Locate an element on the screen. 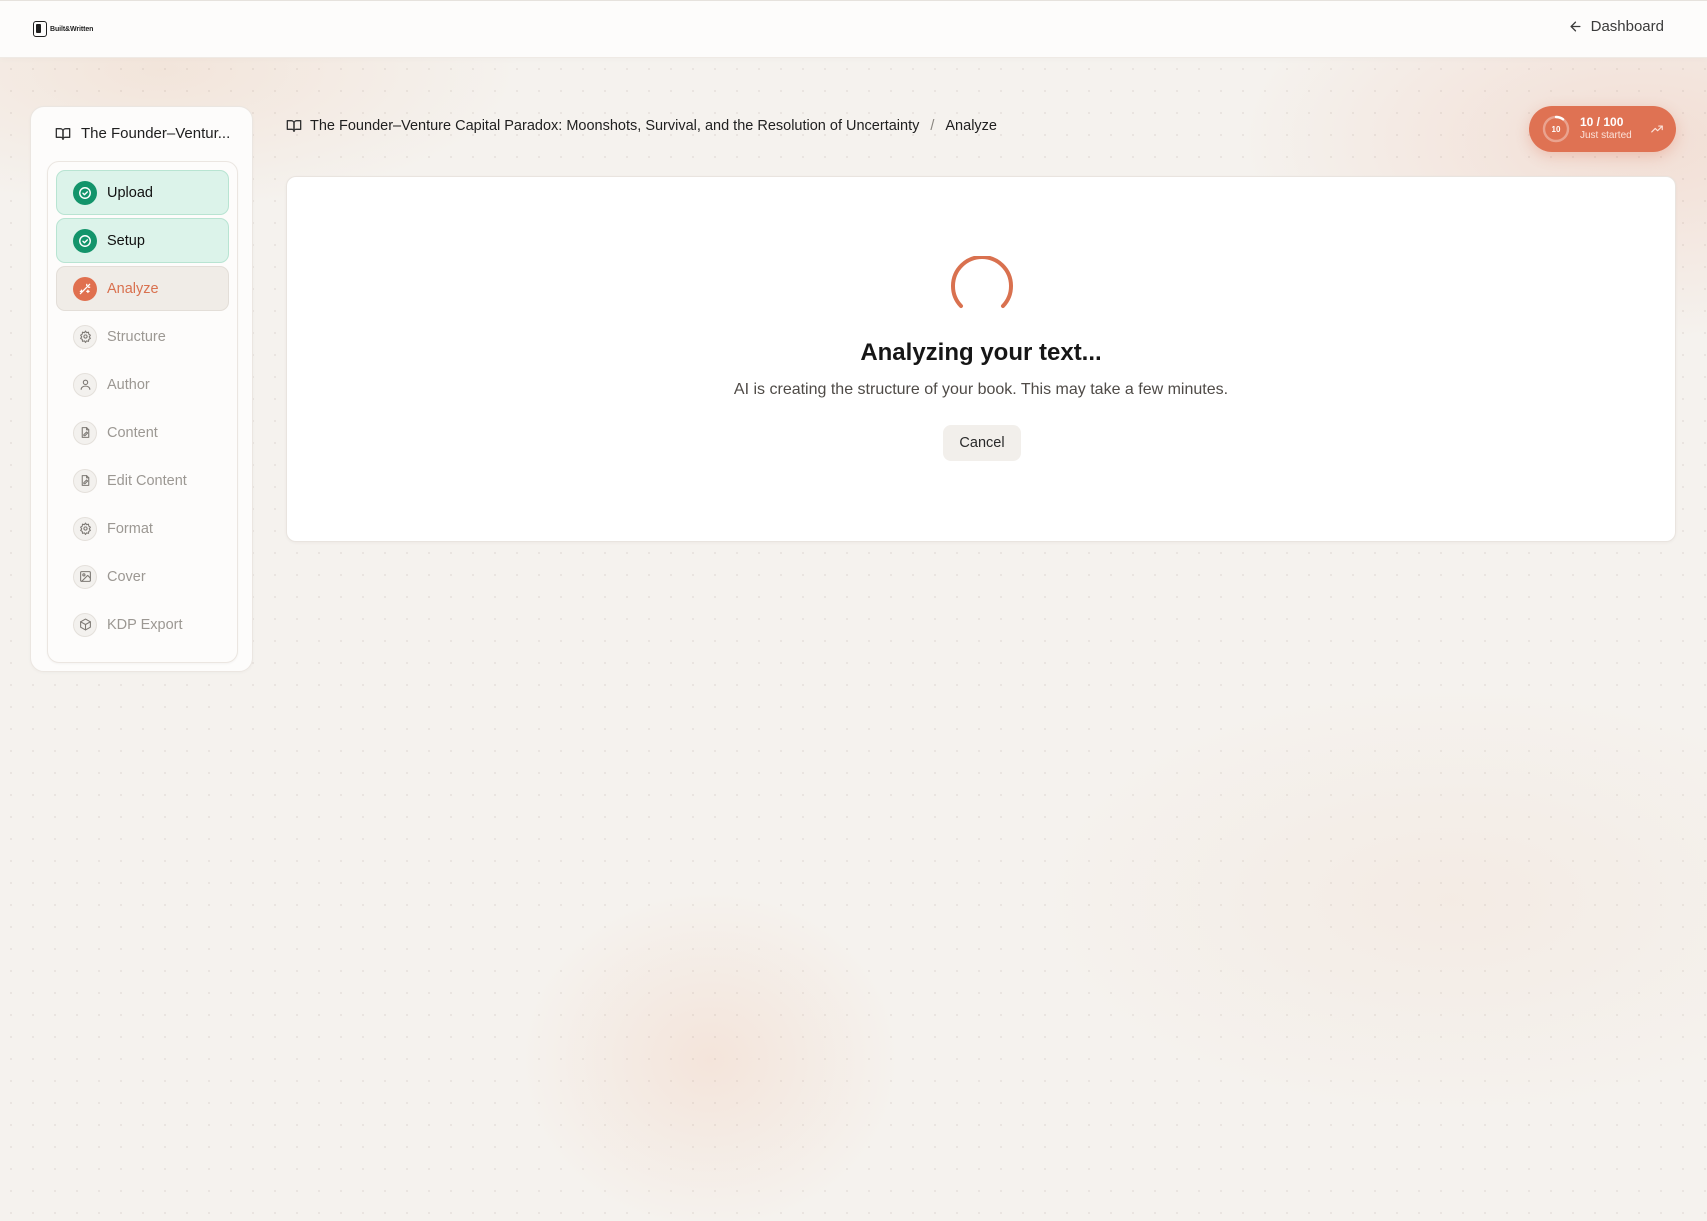  step-analyze: Analyze is located at coordinates (142, 288).